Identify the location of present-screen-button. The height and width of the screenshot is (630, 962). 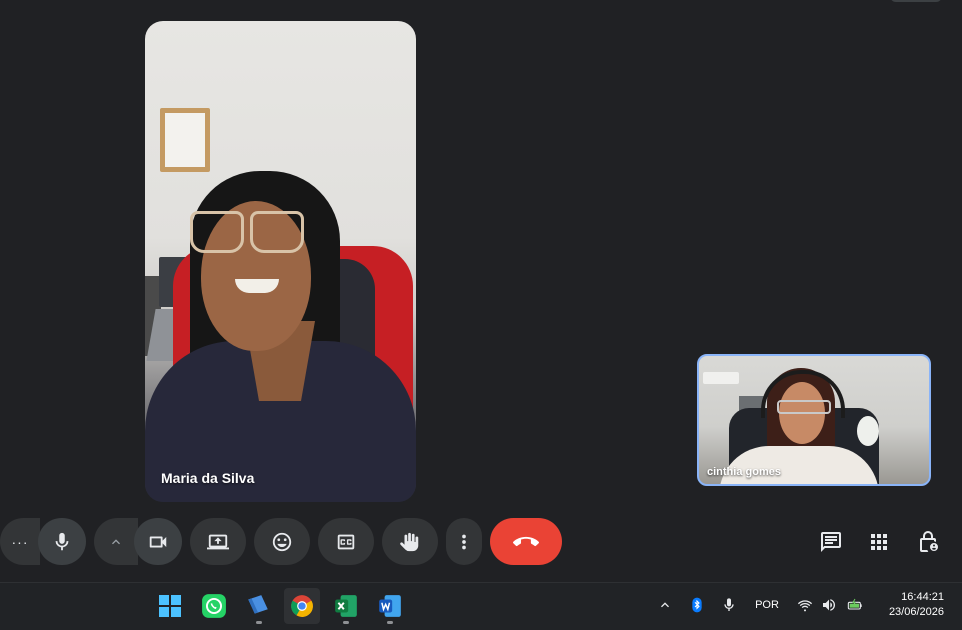
(218, 541).